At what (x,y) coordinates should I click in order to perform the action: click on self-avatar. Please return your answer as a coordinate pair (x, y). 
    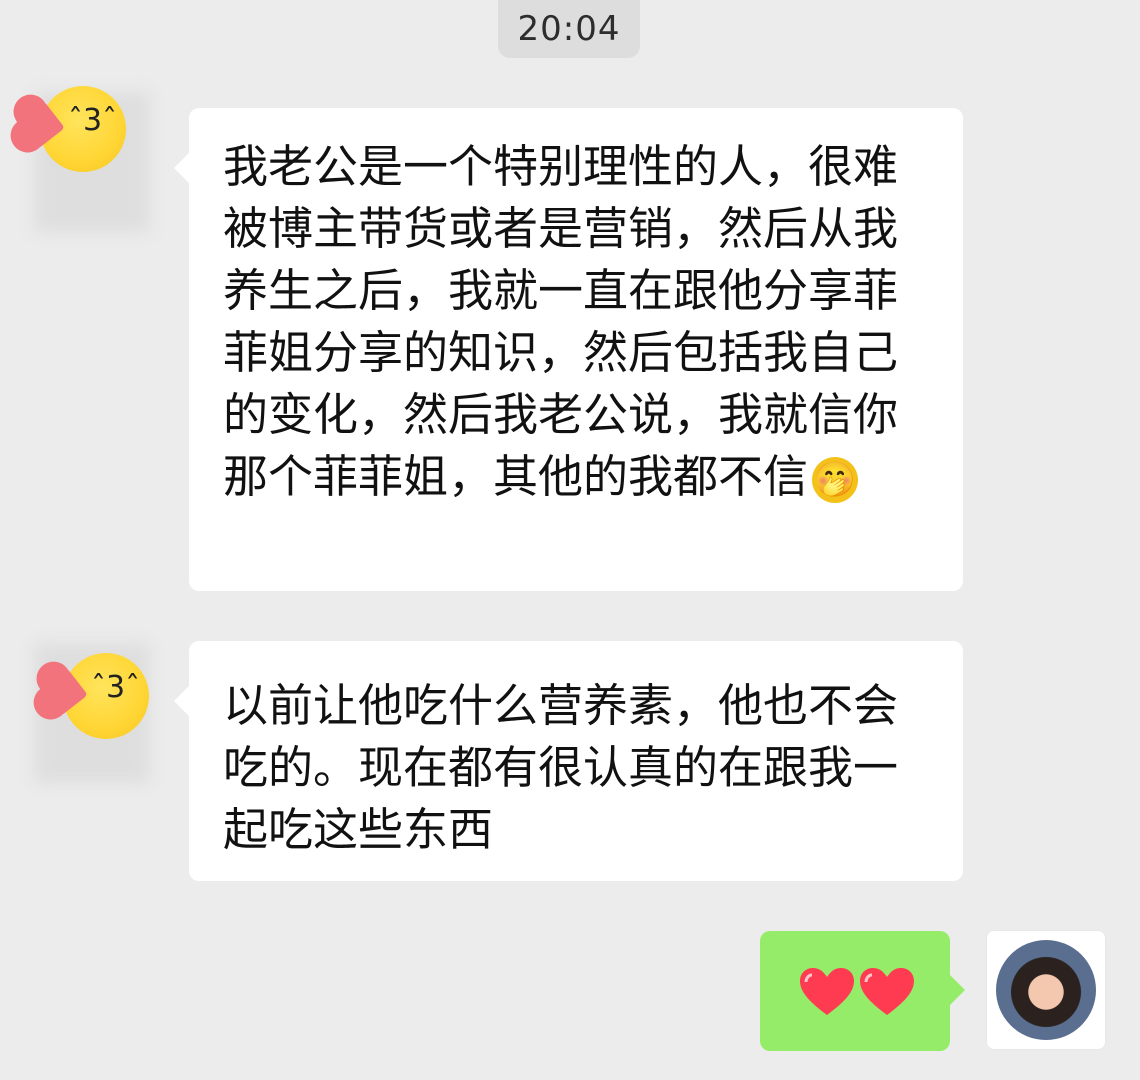
    Looking at the image, I should click on (1046, 990).